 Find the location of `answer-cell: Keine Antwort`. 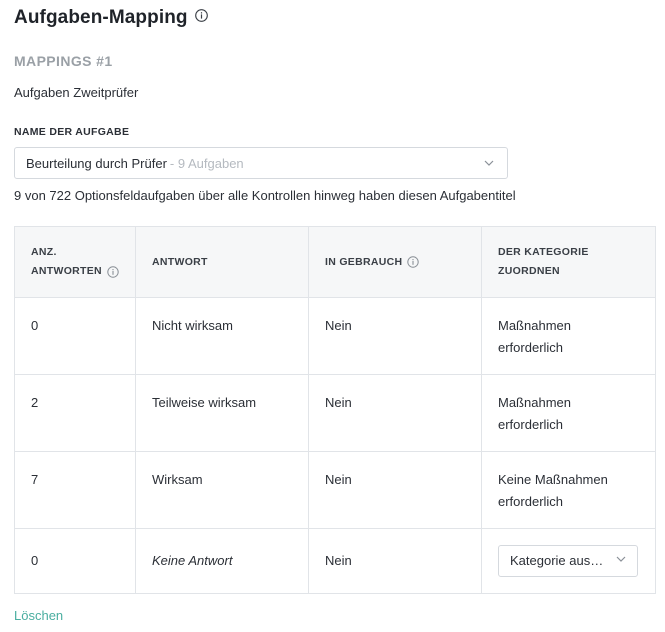

answer-cell: Keine Antwort is located at coordinates (222, 561).